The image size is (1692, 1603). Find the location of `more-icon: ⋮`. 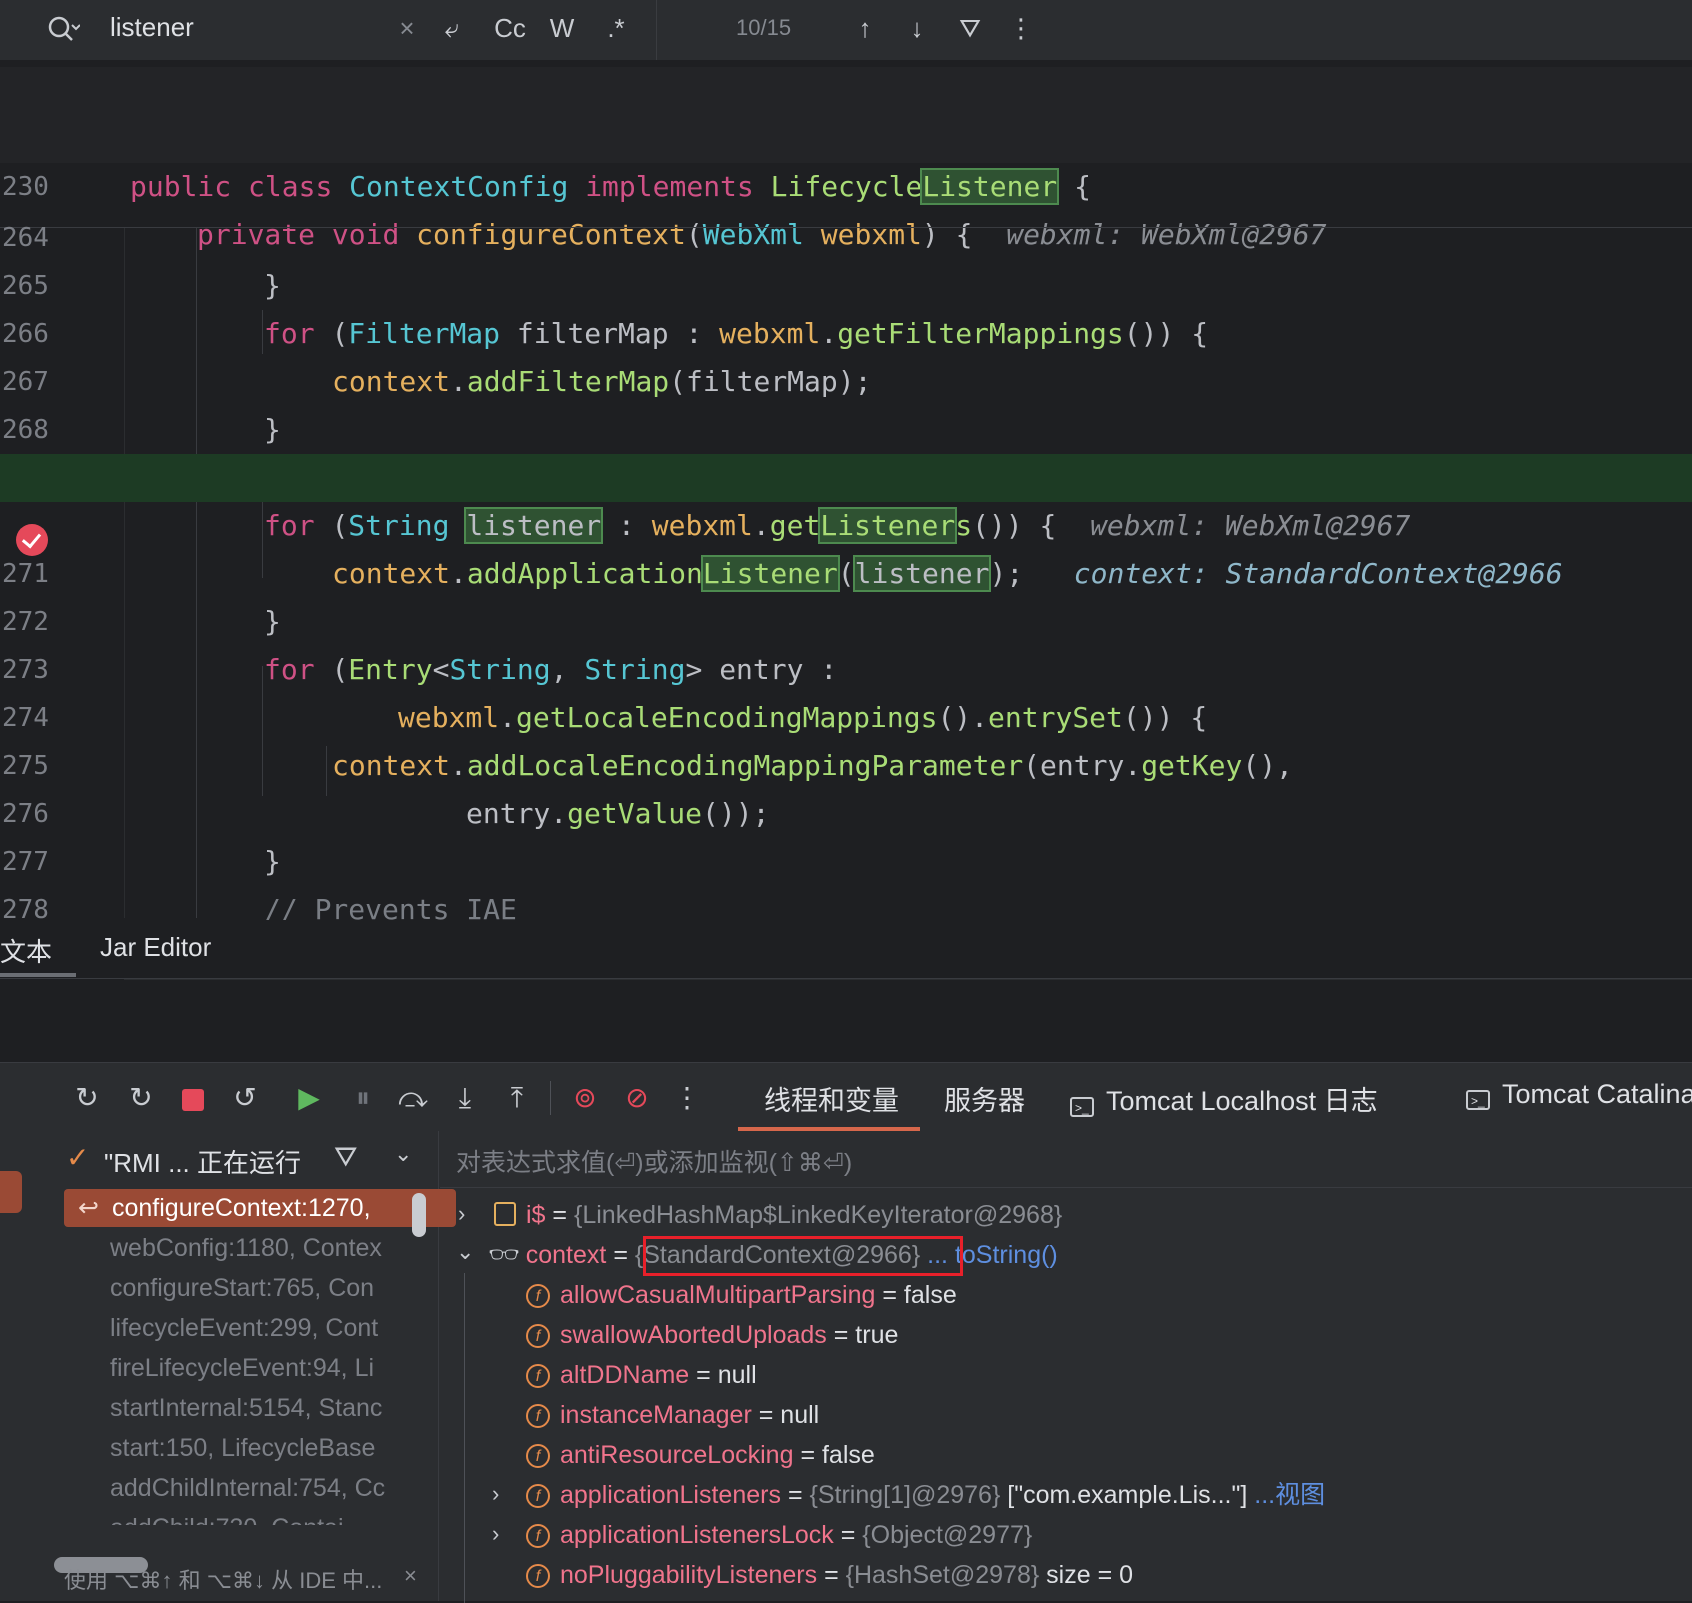

more-icon: ⋮ is located at coordinates (687, 1098).